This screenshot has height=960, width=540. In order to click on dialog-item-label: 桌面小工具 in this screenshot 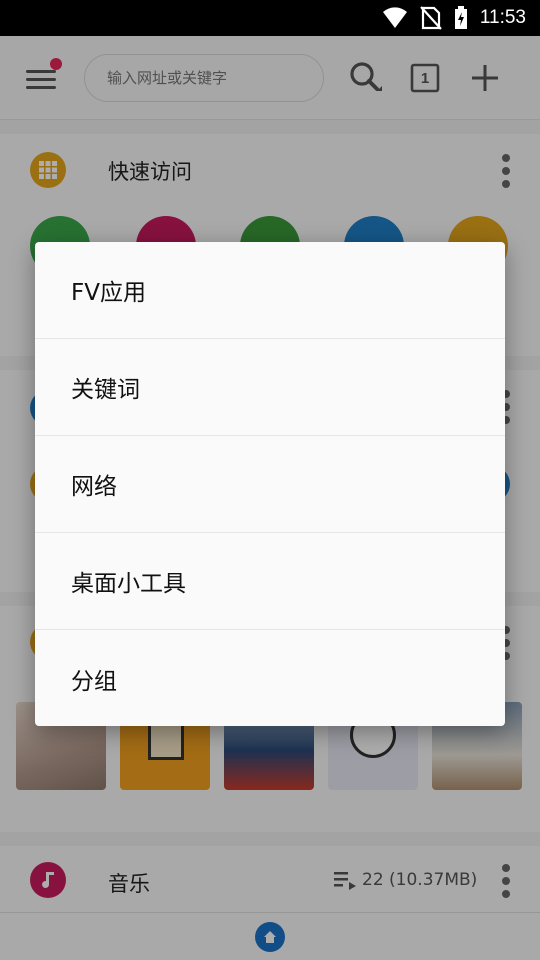, I will do `click(128, 584)`.